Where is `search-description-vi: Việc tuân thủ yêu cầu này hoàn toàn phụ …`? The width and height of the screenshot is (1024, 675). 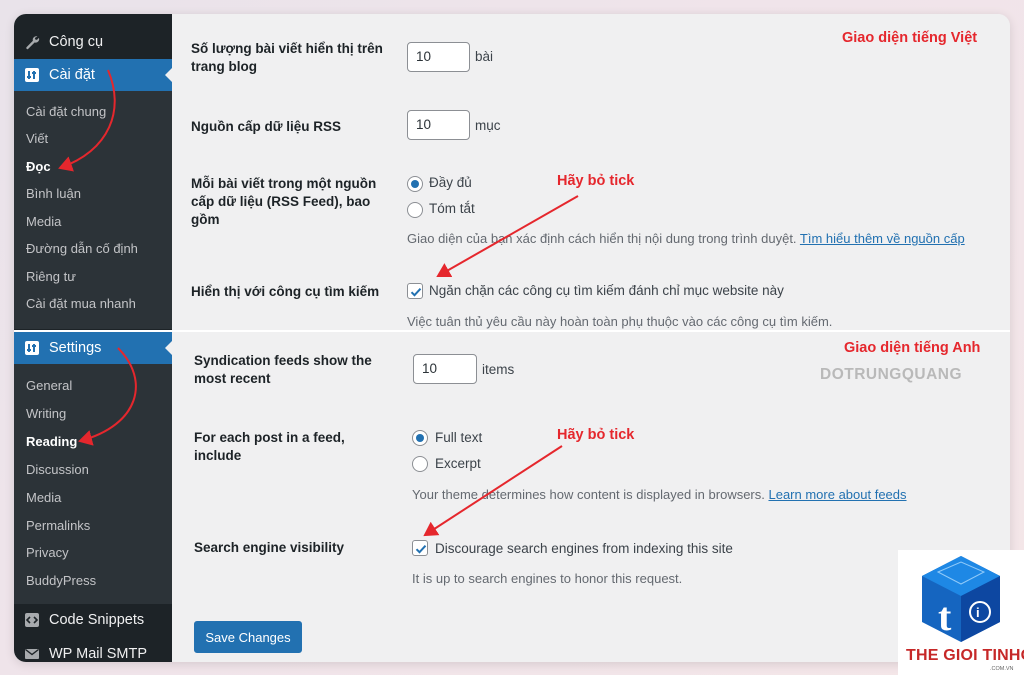
search-description-vi: Việc tuân thủ yêu cầu này hoàn toàn phụ … is located at coordinates (620, 321).